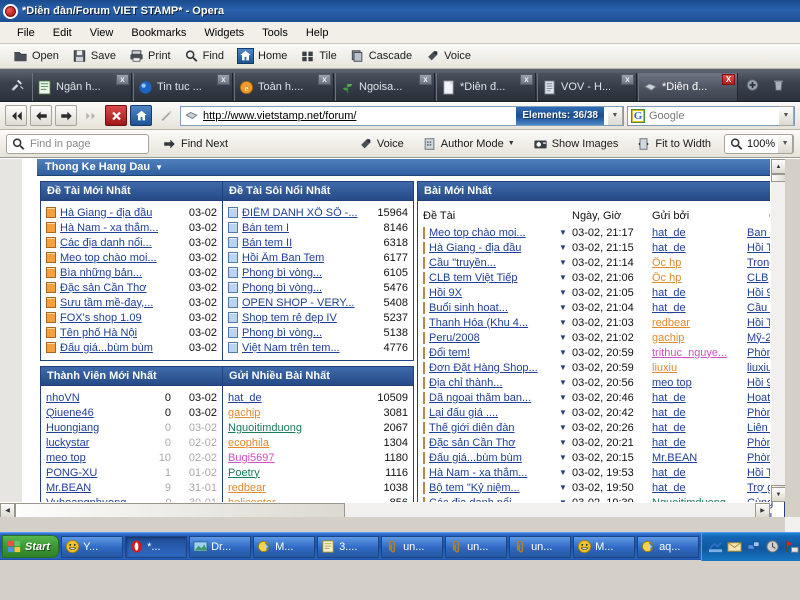 This screenshot has height=600, width=800. I want to click on tab-1: Tin tuc ... x, so click(183, 87).